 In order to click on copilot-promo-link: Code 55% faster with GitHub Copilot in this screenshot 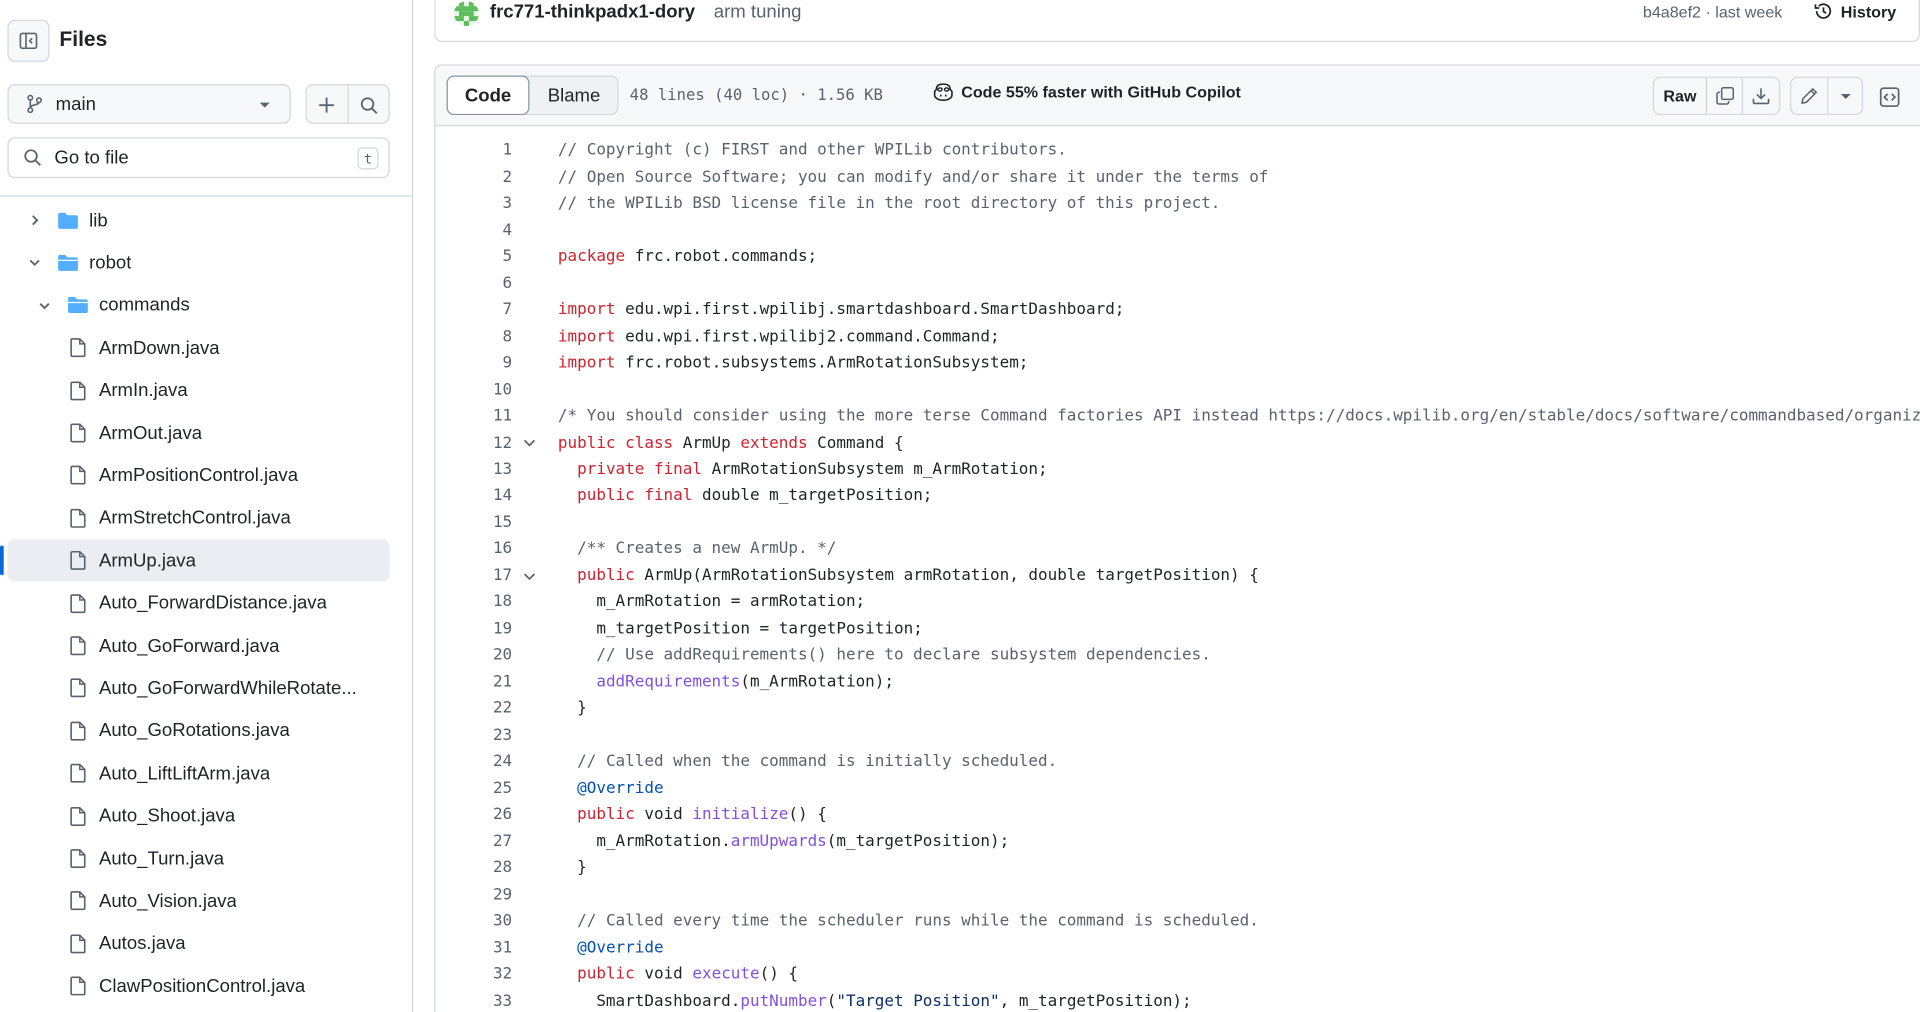, I will do `click(1087, 92)`.